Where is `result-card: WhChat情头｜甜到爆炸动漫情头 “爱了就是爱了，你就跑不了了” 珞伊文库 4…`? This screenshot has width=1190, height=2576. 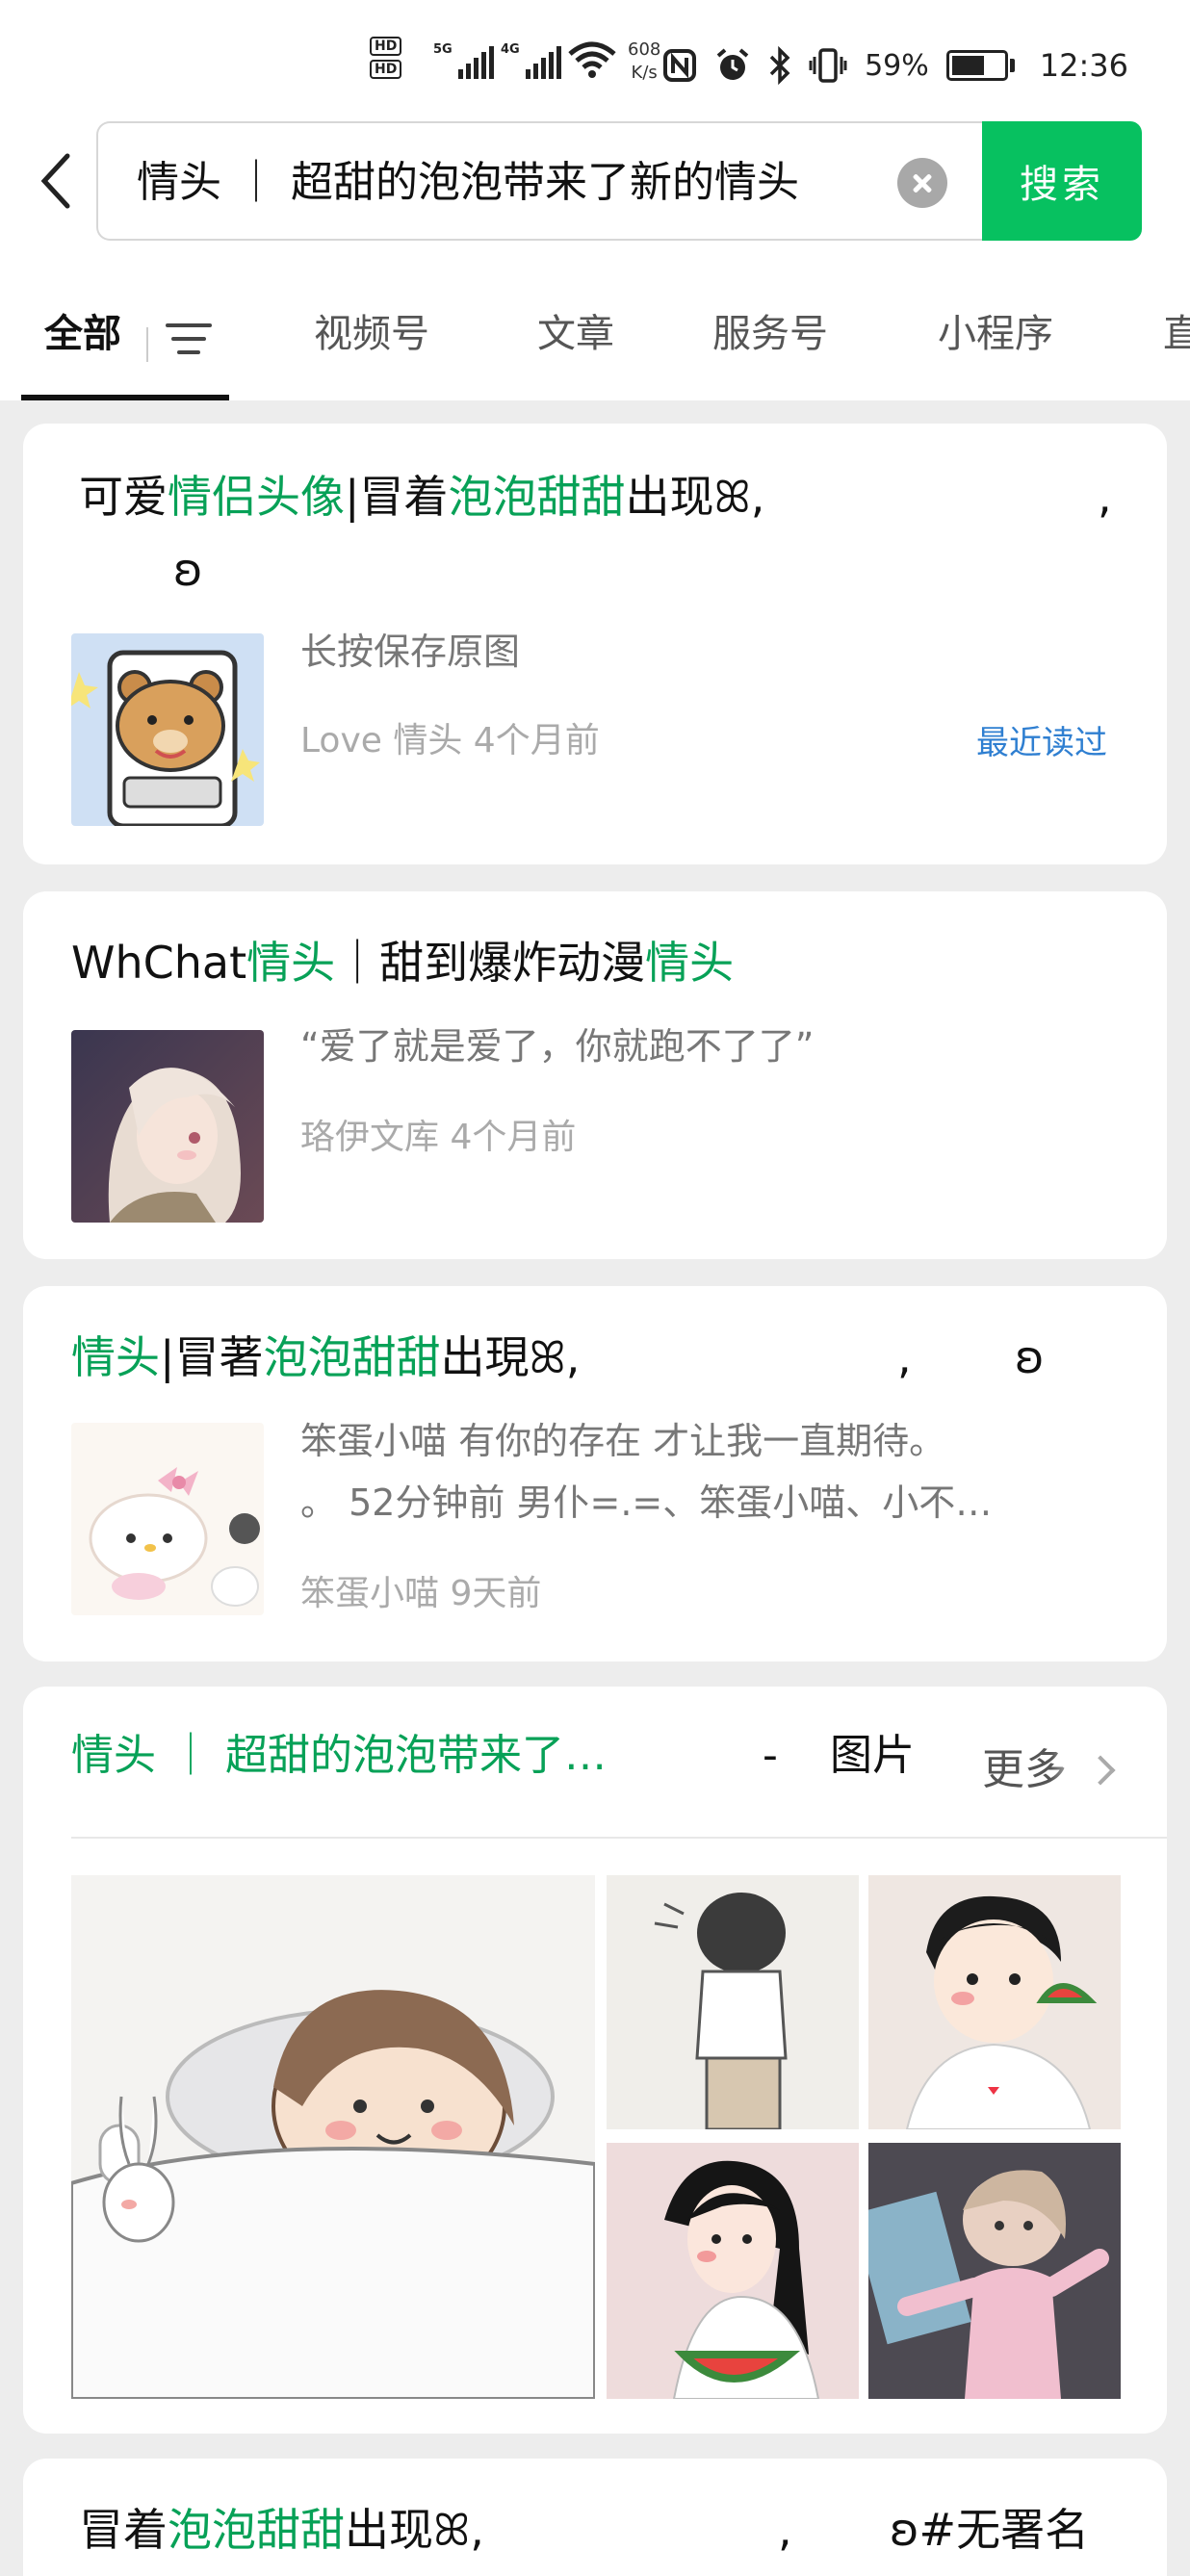
result-card: WhChat情头｜甜到爆炸动漫情头 “爱了就是爱了，你就跑不了了” 珞伊文库 4… is located at coordinates (595, 1075).